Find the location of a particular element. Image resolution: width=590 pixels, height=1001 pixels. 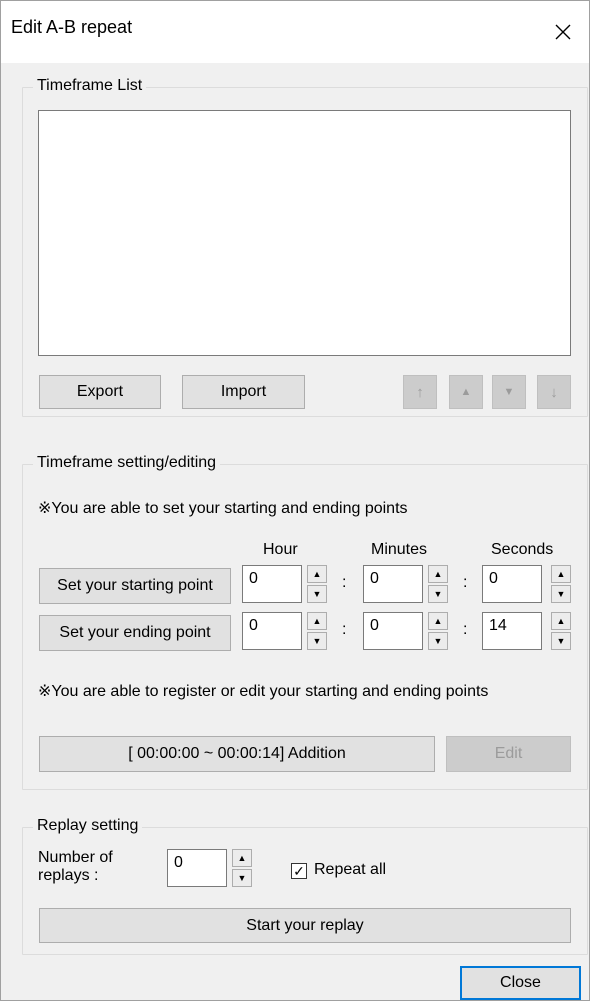

close-window-button is located at coordinates (563, 32).